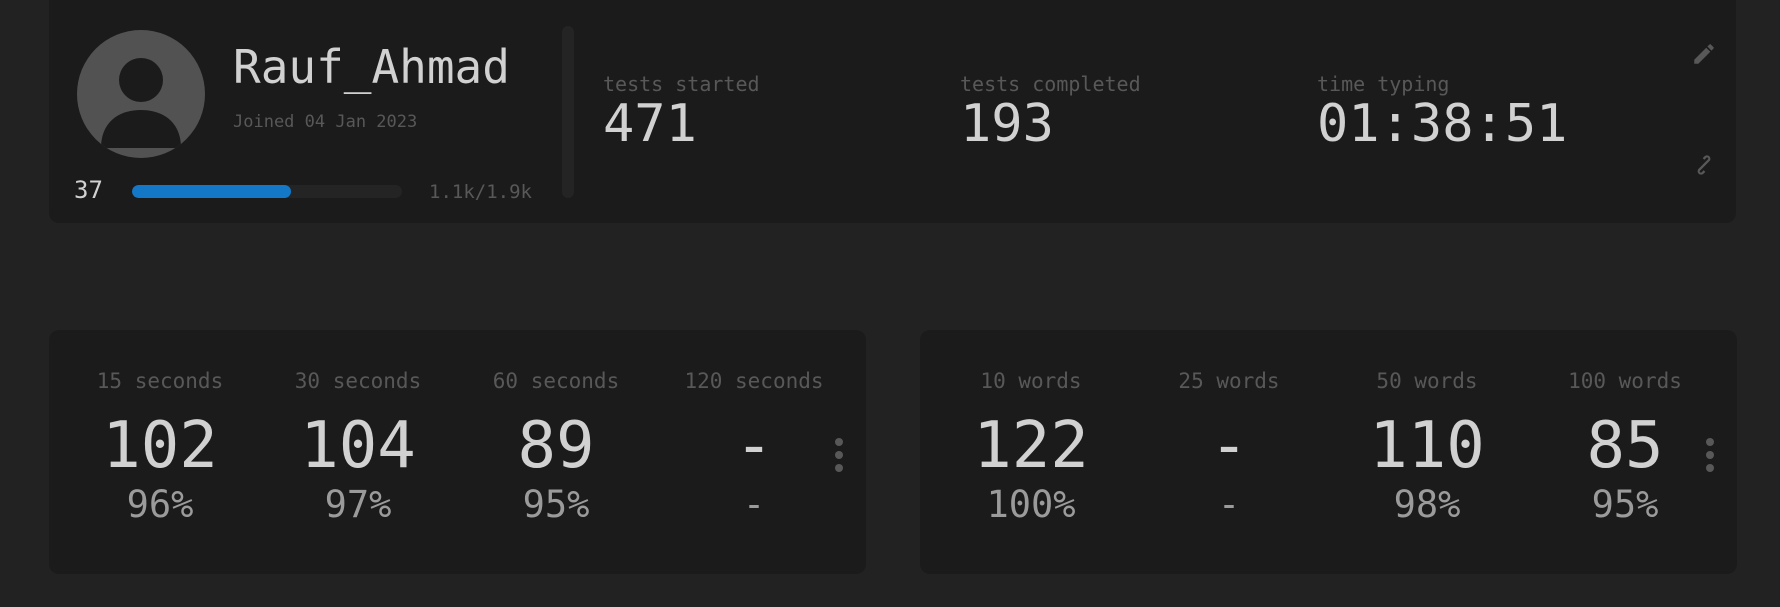 This screenshot has width=1780, height=607. I want to click on pb-wpm: 89, so click(556, 446).